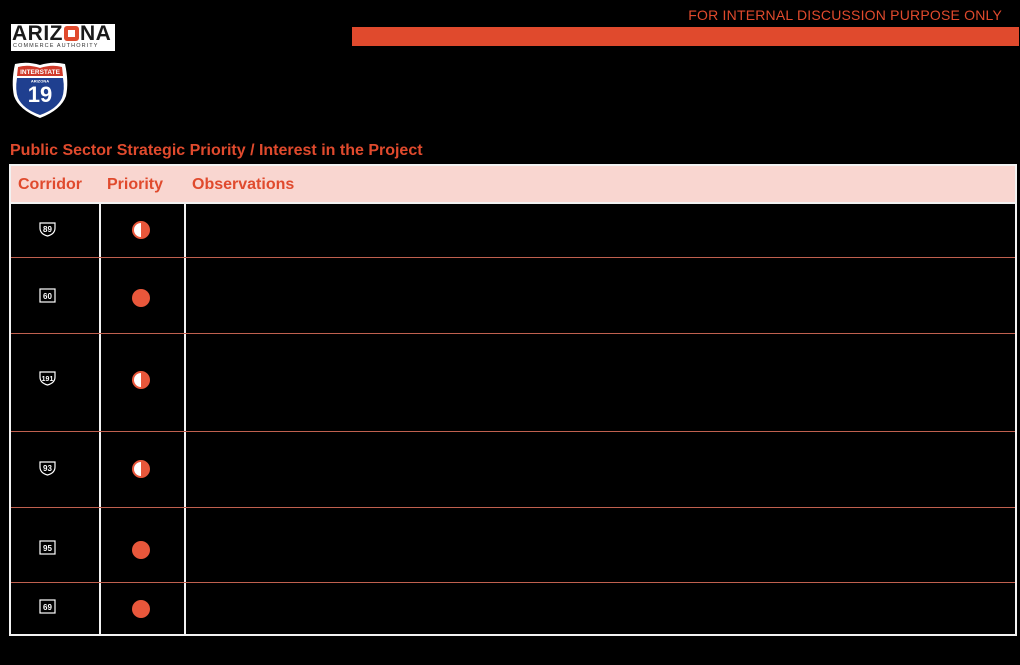 The image size is (1020, 665). Describe the element at coordinates (513, 608) in the screenshot. I see `table-row: 69` at that location.